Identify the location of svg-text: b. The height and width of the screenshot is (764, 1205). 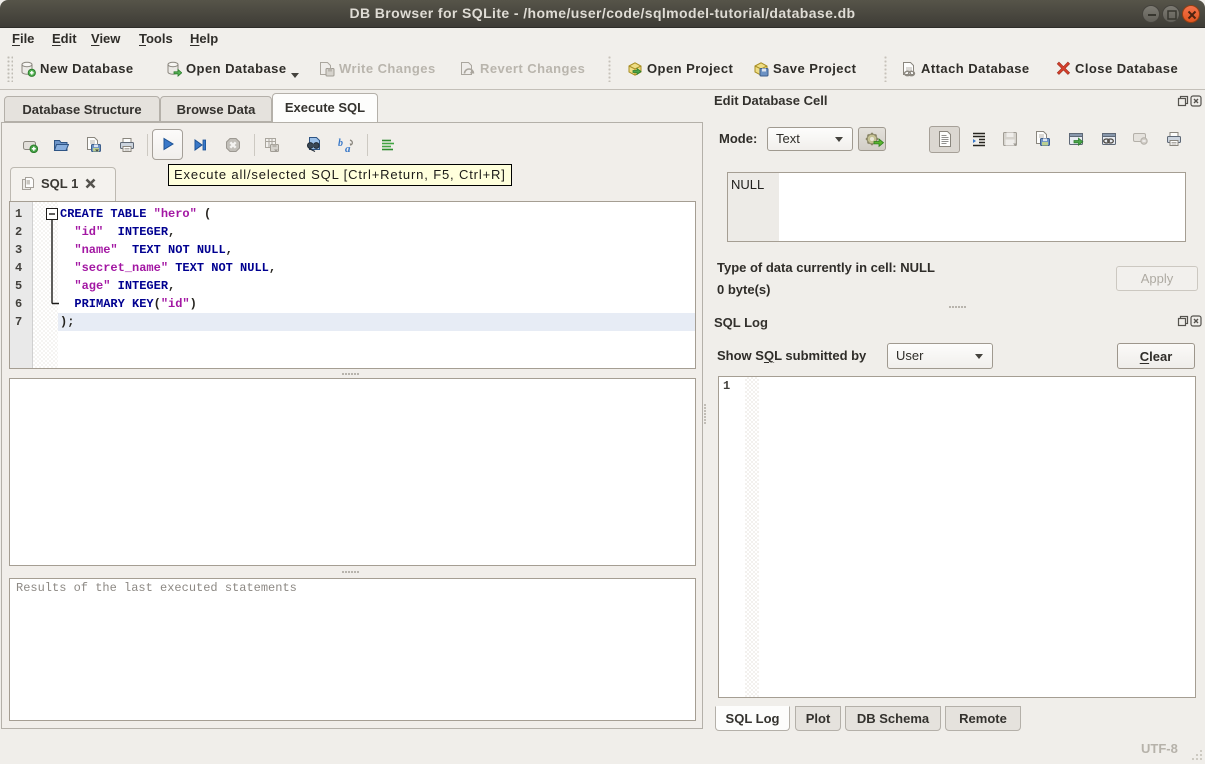
(340, 143).